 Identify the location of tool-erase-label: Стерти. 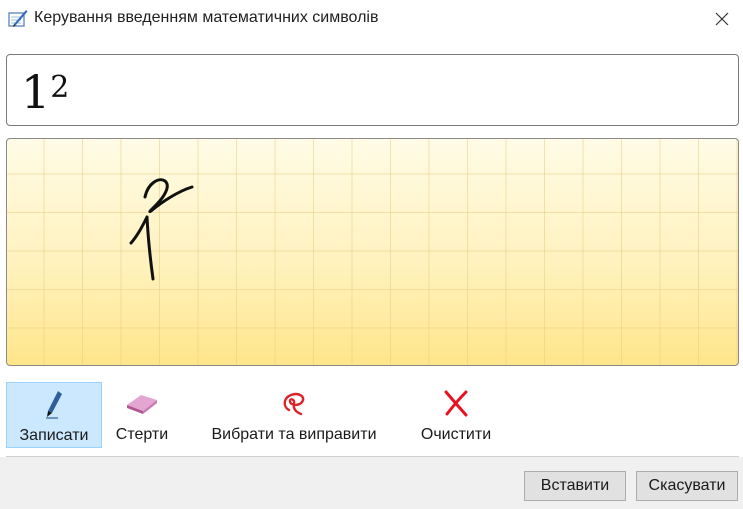
(142, 434).